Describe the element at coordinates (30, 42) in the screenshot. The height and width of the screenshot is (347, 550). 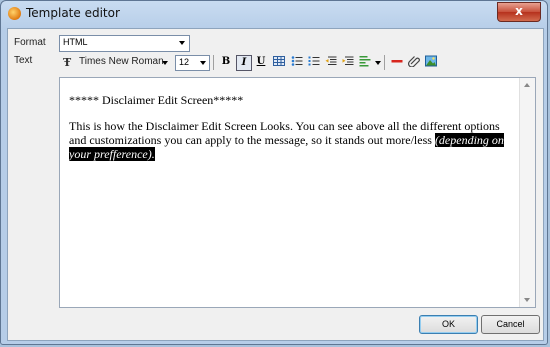
I see `format-label: Format` at that location.